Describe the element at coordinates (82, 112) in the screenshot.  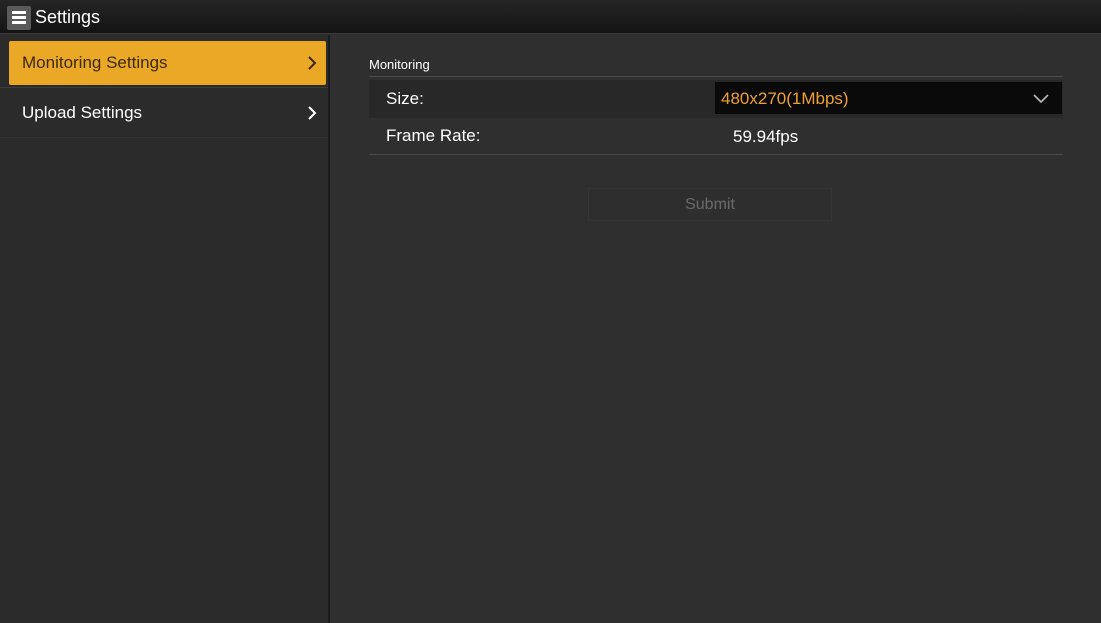
I see `sidebar-item-label: Upload Settings` at that location.